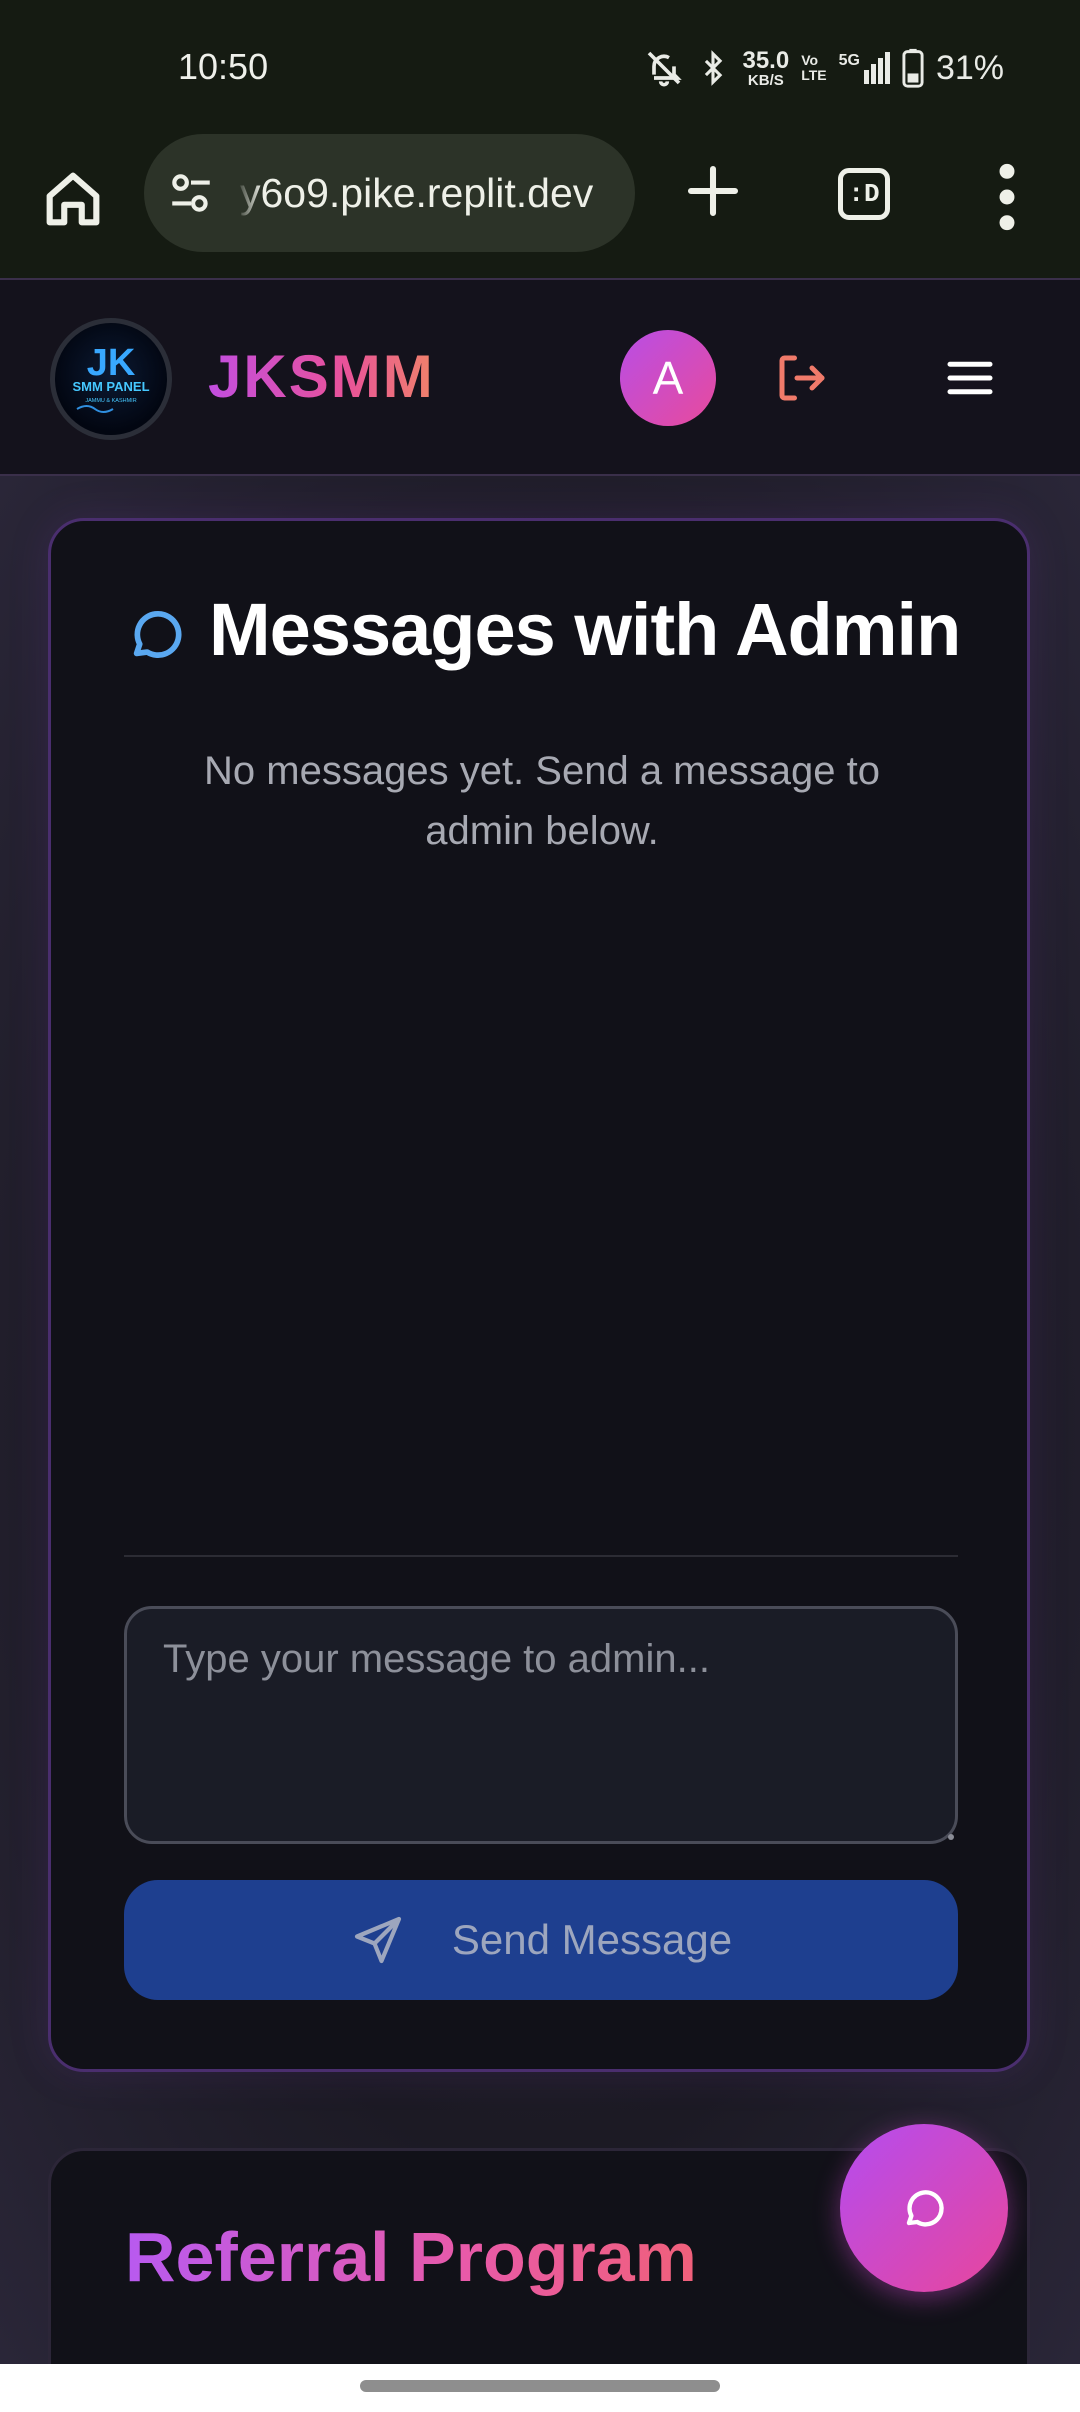 This screenshot has height=2412, width=1080. I want to click on home-icon, so click(73, 199).